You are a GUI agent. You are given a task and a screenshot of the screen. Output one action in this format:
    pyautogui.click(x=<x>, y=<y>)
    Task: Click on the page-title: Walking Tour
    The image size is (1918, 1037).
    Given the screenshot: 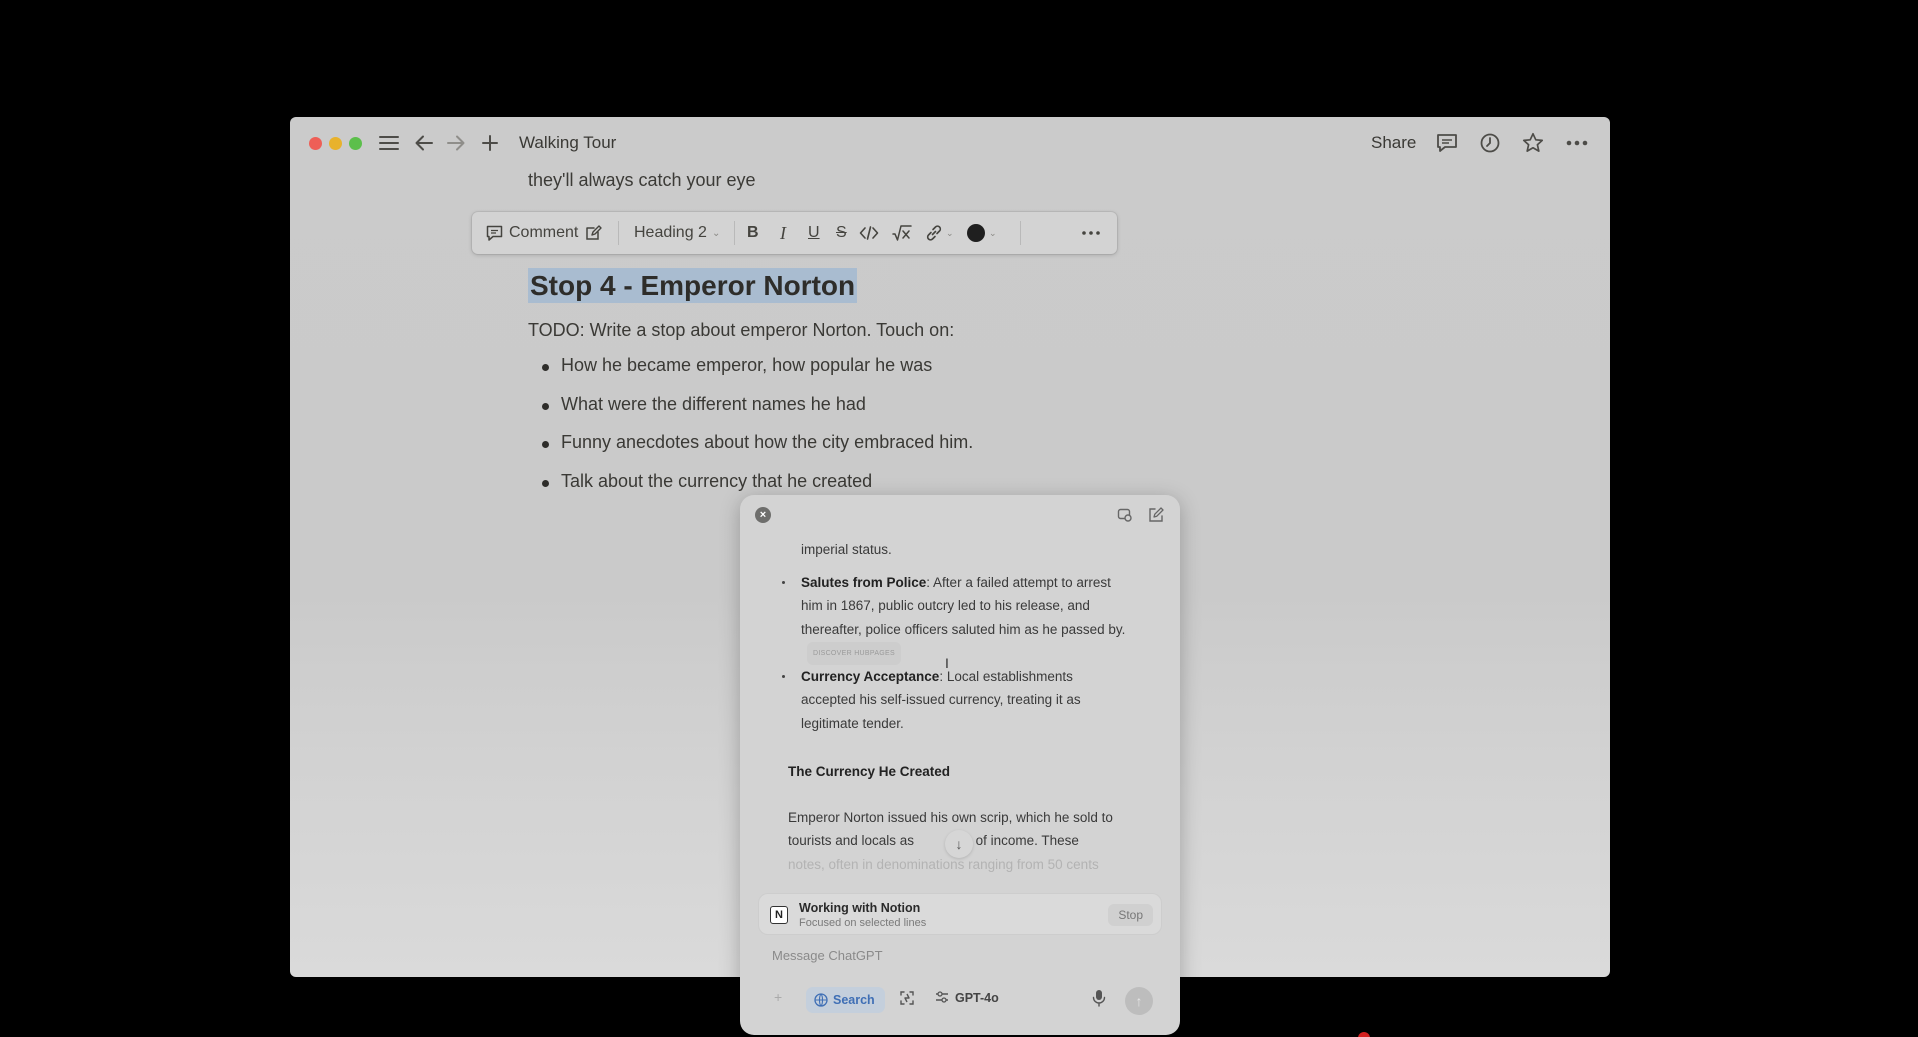 What is the action you would take?
    pyautogui.click(x=567, y=143)
    